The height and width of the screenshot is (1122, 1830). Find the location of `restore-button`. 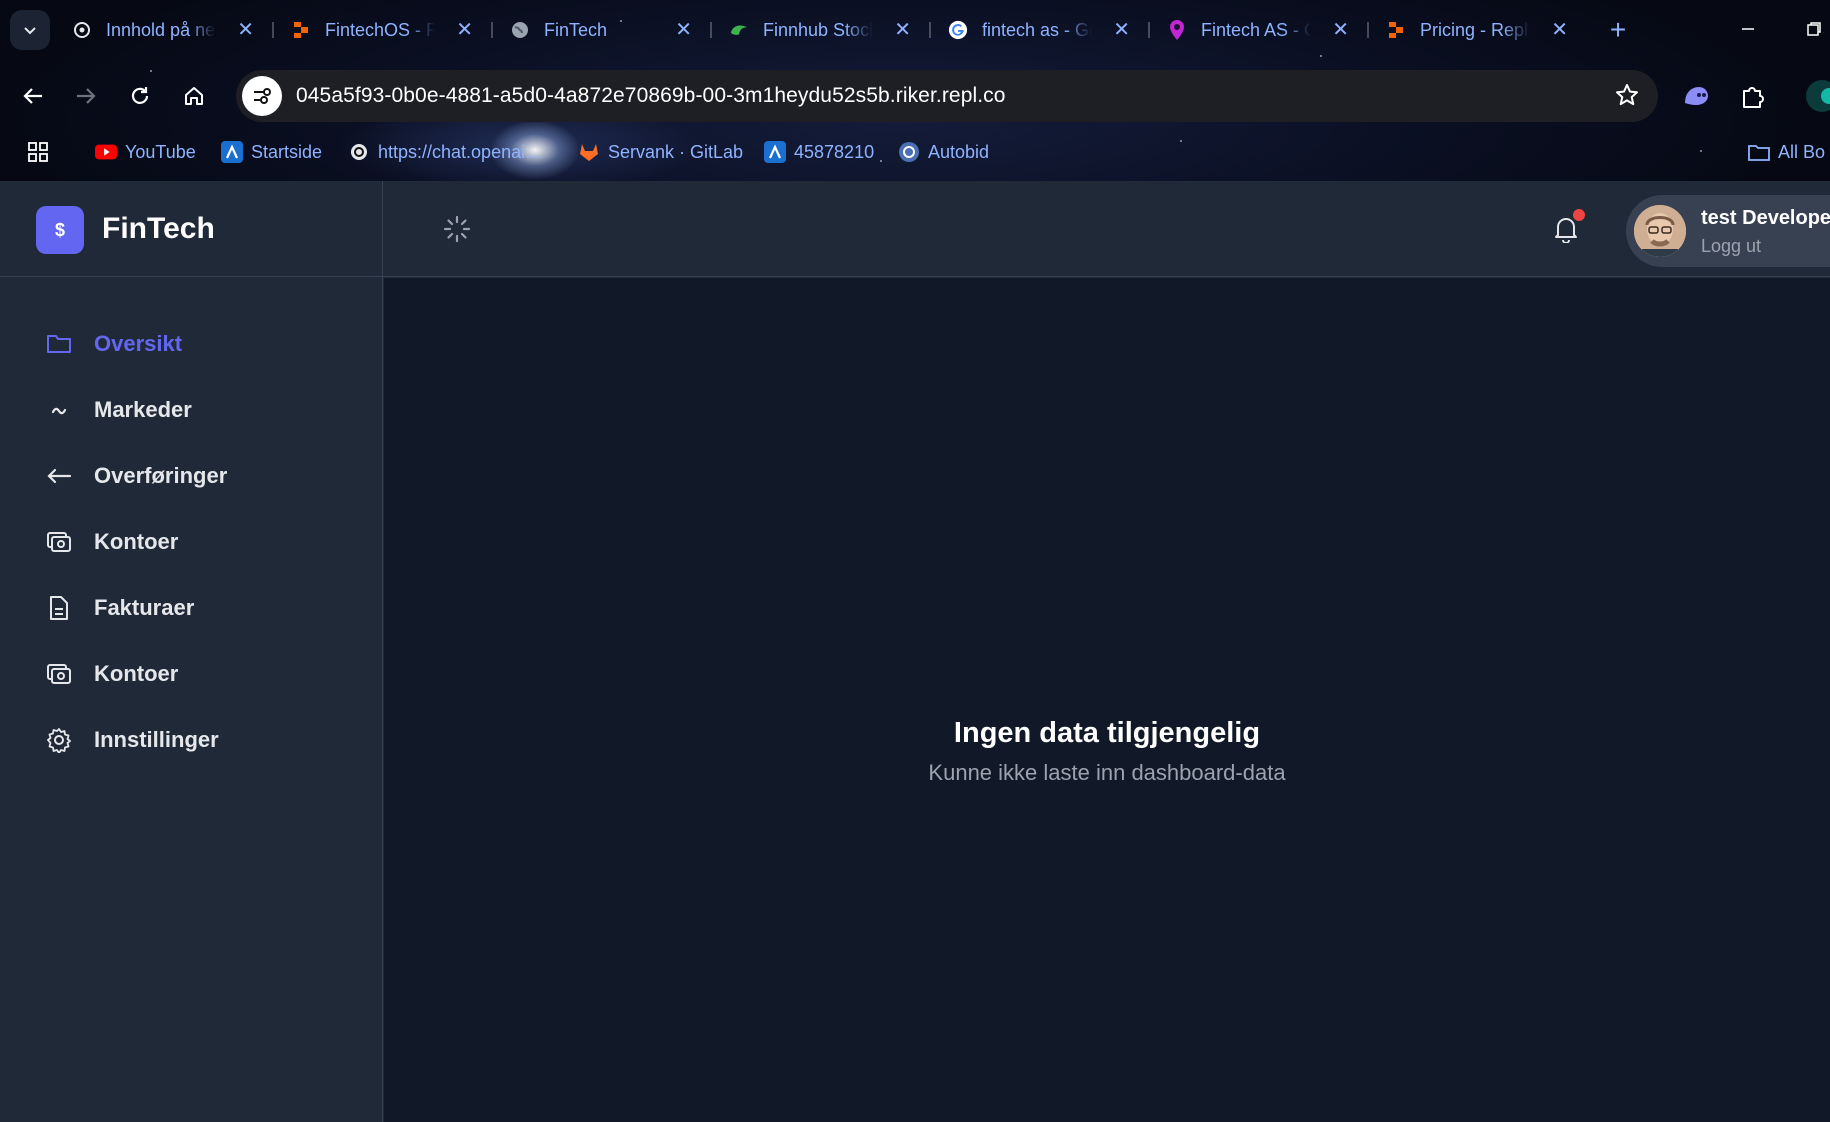

restore-button is located at coordinates (1812, 29).